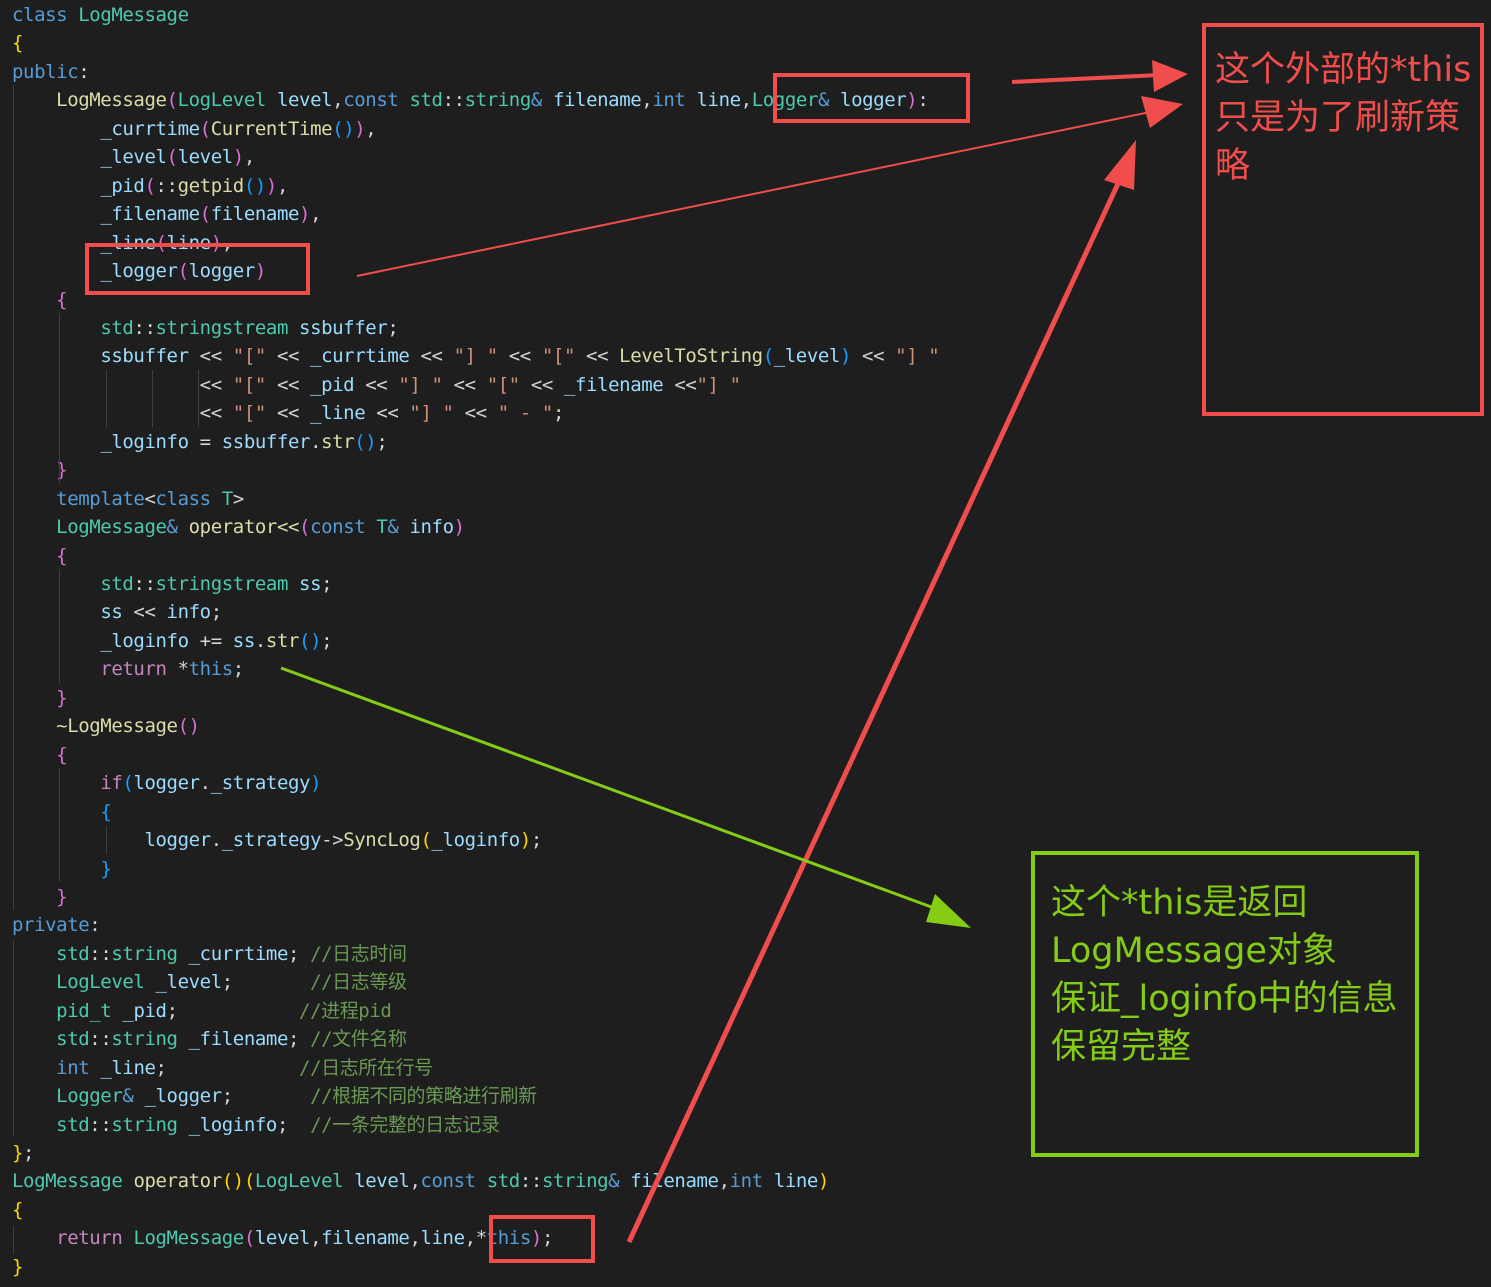  I want to click on green-arrow, so click(613, 790).